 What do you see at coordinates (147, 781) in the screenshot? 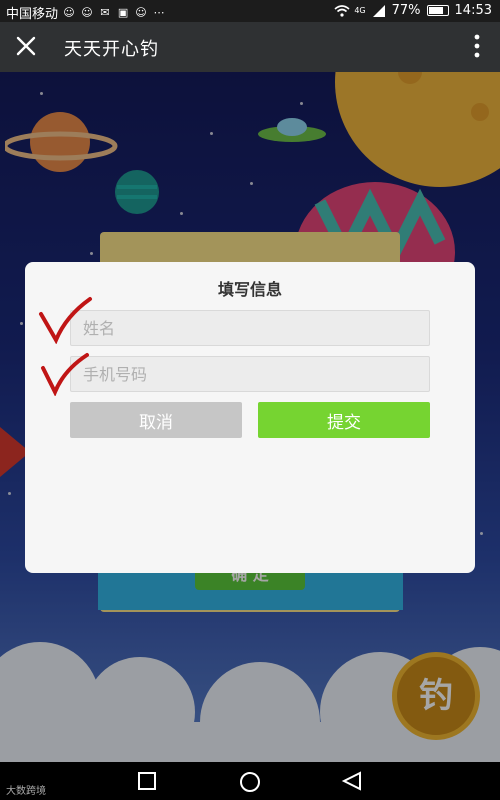
I see `recent-apps-icon` at bounding box center [147, 781].